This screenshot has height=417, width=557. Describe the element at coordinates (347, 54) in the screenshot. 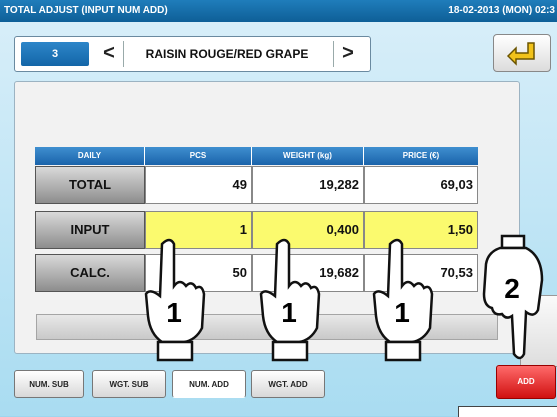

I see `next-button: >` at that location.